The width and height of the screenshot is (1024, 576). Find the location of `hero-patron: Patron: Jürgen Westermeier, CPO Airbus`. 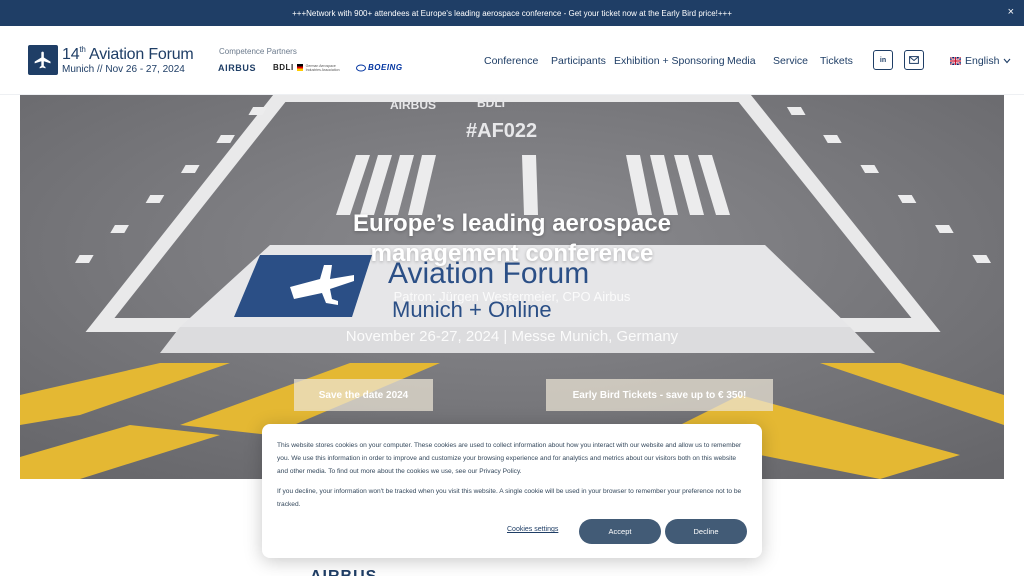

hero-patron: Patron: Jürgen Westermeier, CPO Airbus is located at coordinates (512, 296).